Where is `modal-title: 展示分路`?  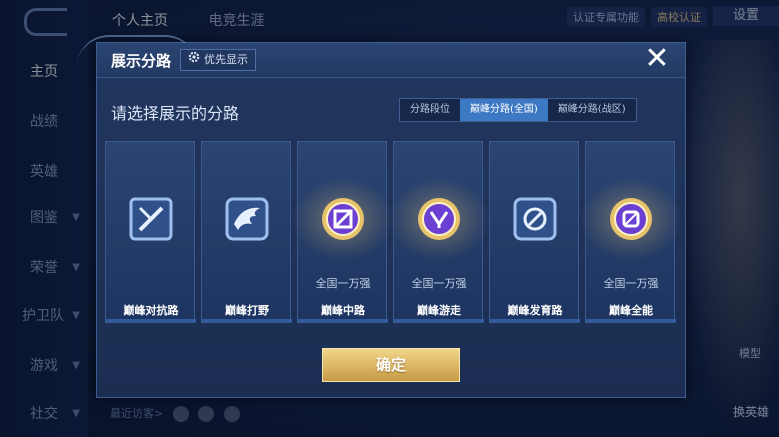 modal-title: 展示分路 is located at coordinates (141, 61).